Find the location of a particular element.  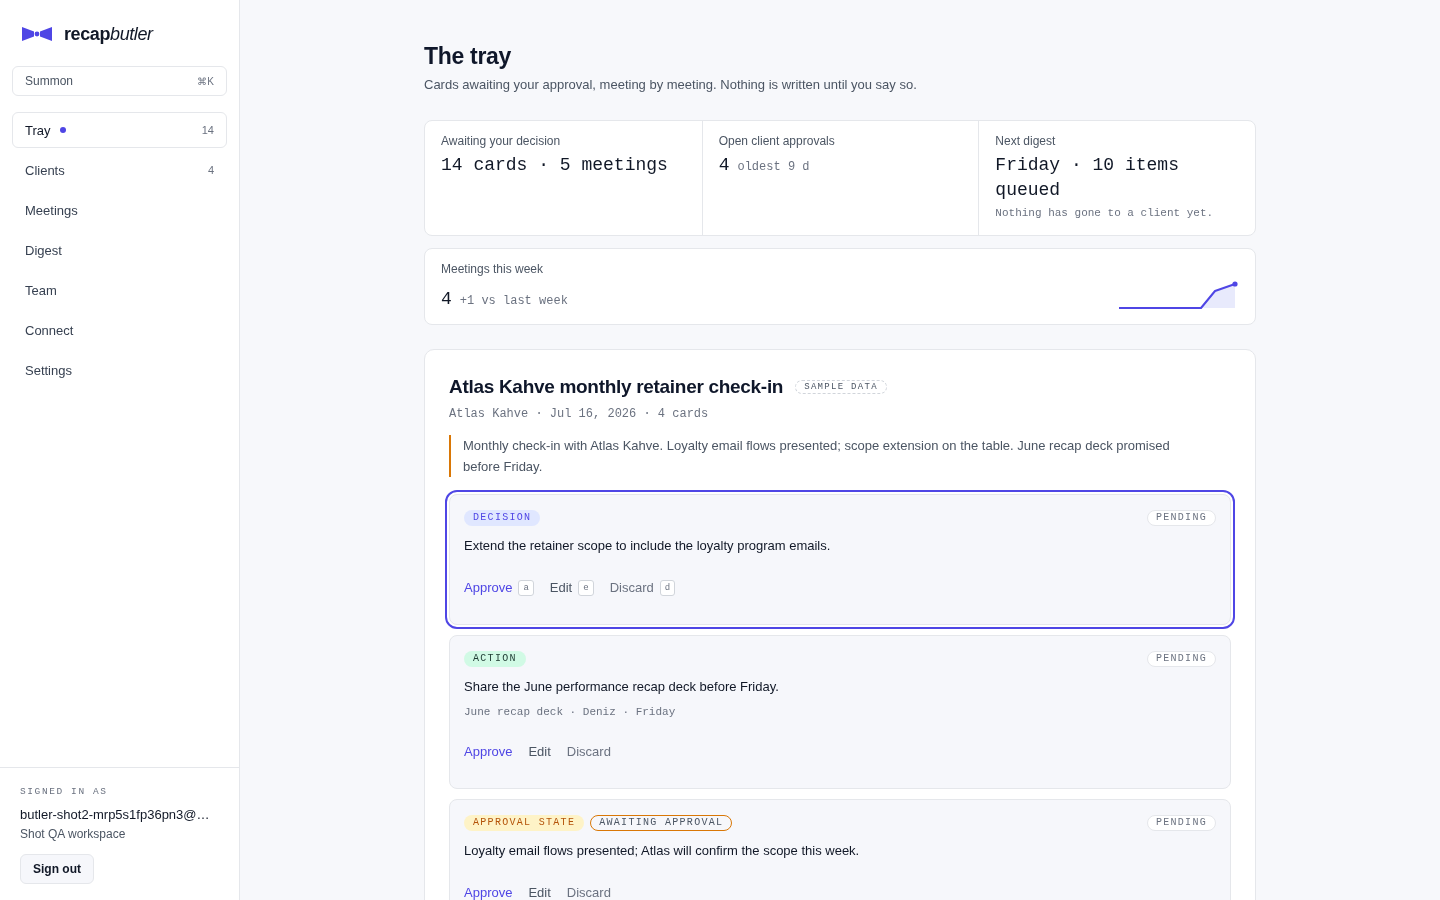

shortcut-key: e is located at coordinates (586, 588).